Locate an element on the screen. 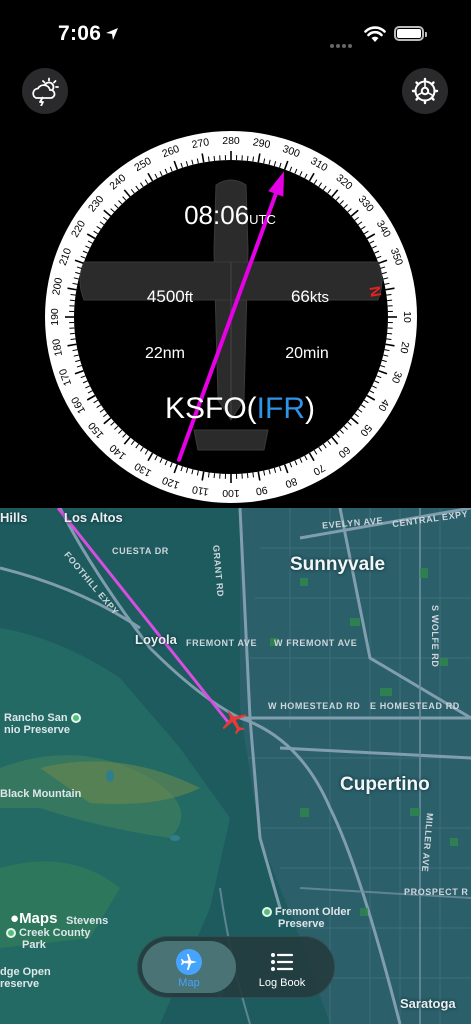 Image resolution: width=471 pixels, height=1024 pixels. location-arrow-icon is located at coordinates (112, 34).